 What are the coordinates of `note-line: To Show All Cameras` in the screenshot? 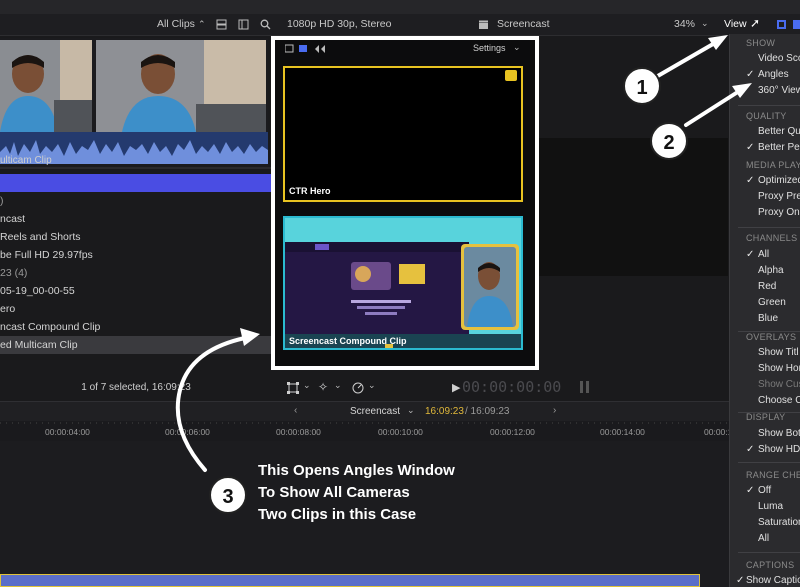 It's located at (334, 492).